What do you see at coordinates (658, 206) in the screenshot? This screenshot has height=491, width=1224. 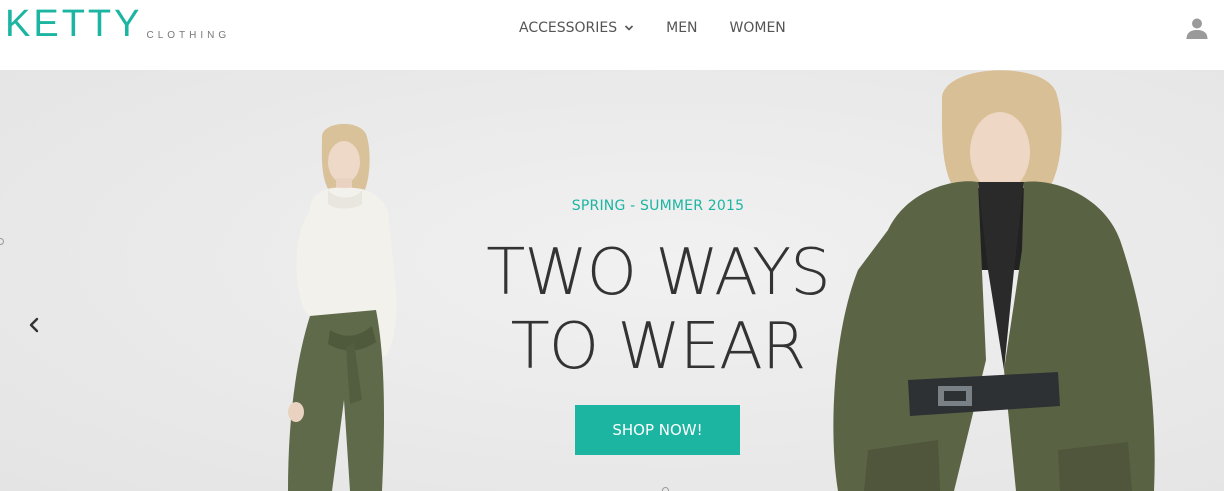 I see `hero-eyebrow: SPRING - SUMMER 2015` at bounding box center [658, 206].